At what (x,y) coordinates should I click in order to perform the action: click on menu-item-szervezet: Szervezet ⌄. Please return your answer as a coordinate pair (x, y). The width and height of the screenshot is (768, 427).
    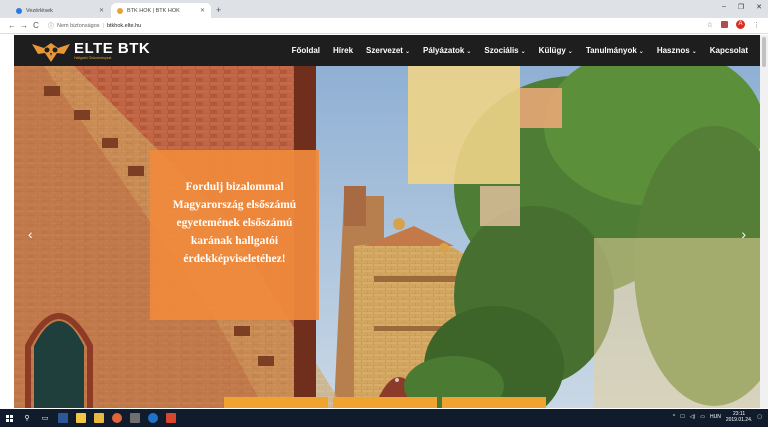
    Looking at the image, I should click on (388, 50).